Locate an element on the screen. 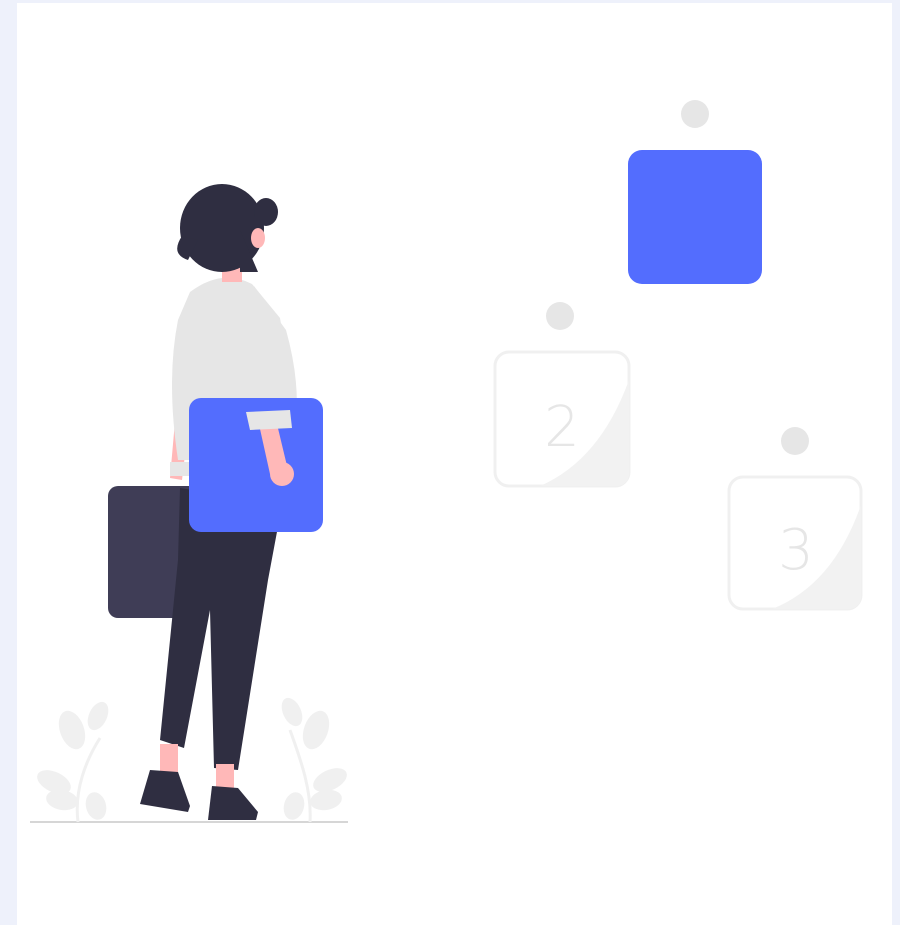 The image size is (900, 925). hand is located at coordinates (282, 474).